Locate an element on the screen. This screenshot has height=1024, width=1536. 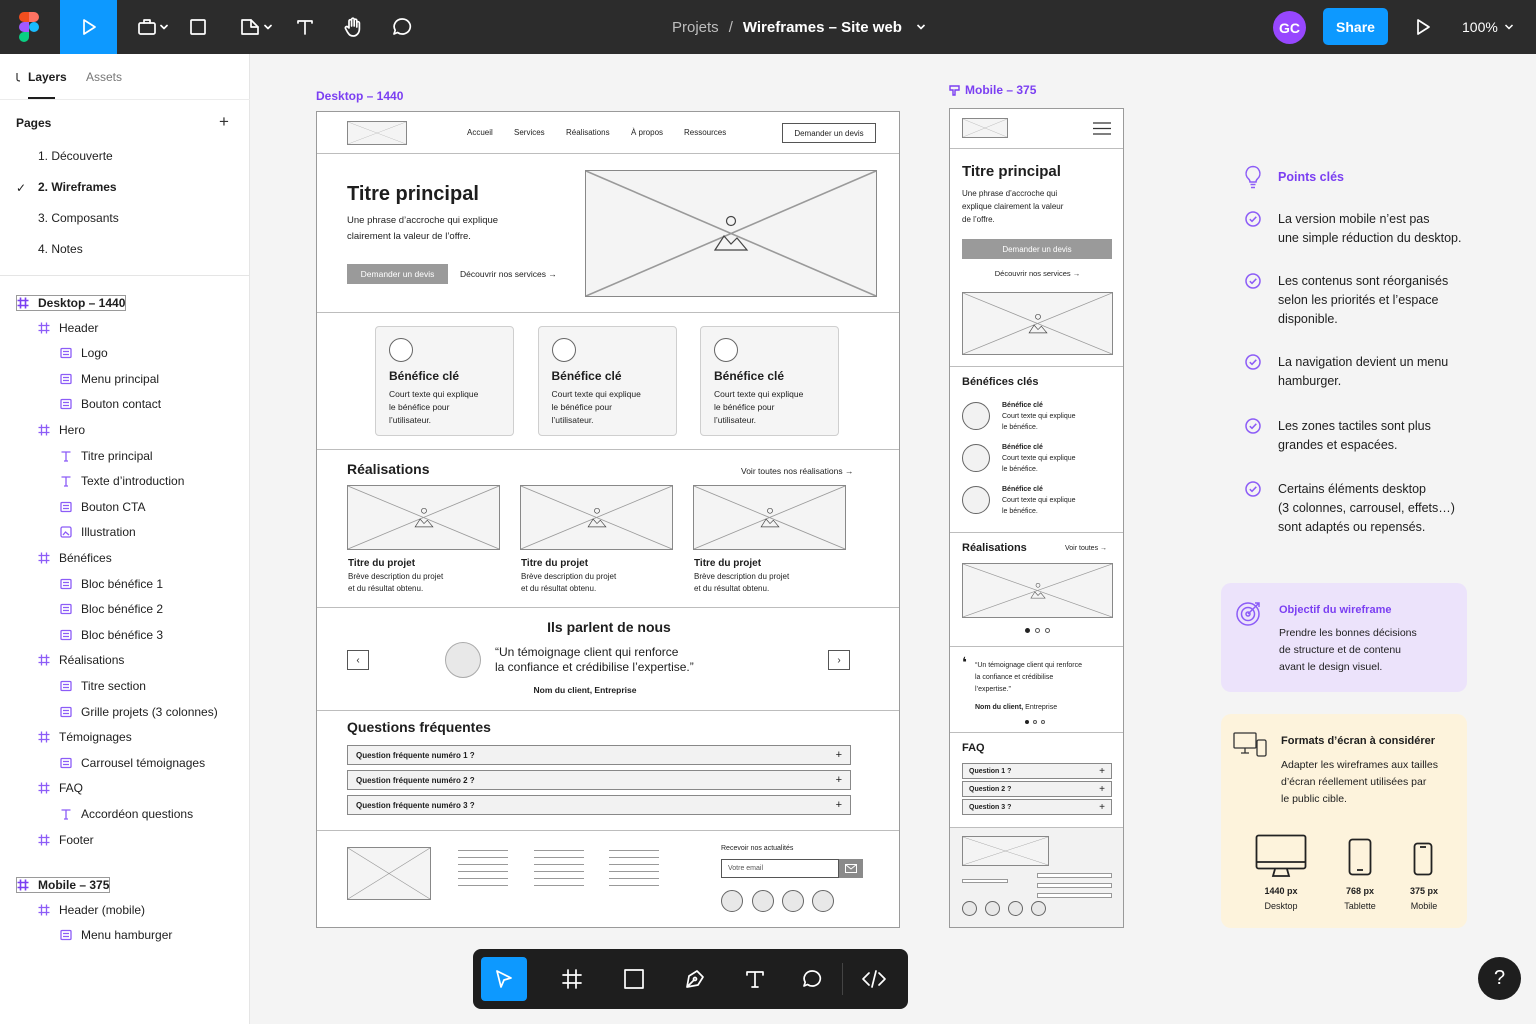
breadcrumb-projects-link: Projets is located at coordinates (695, 27).